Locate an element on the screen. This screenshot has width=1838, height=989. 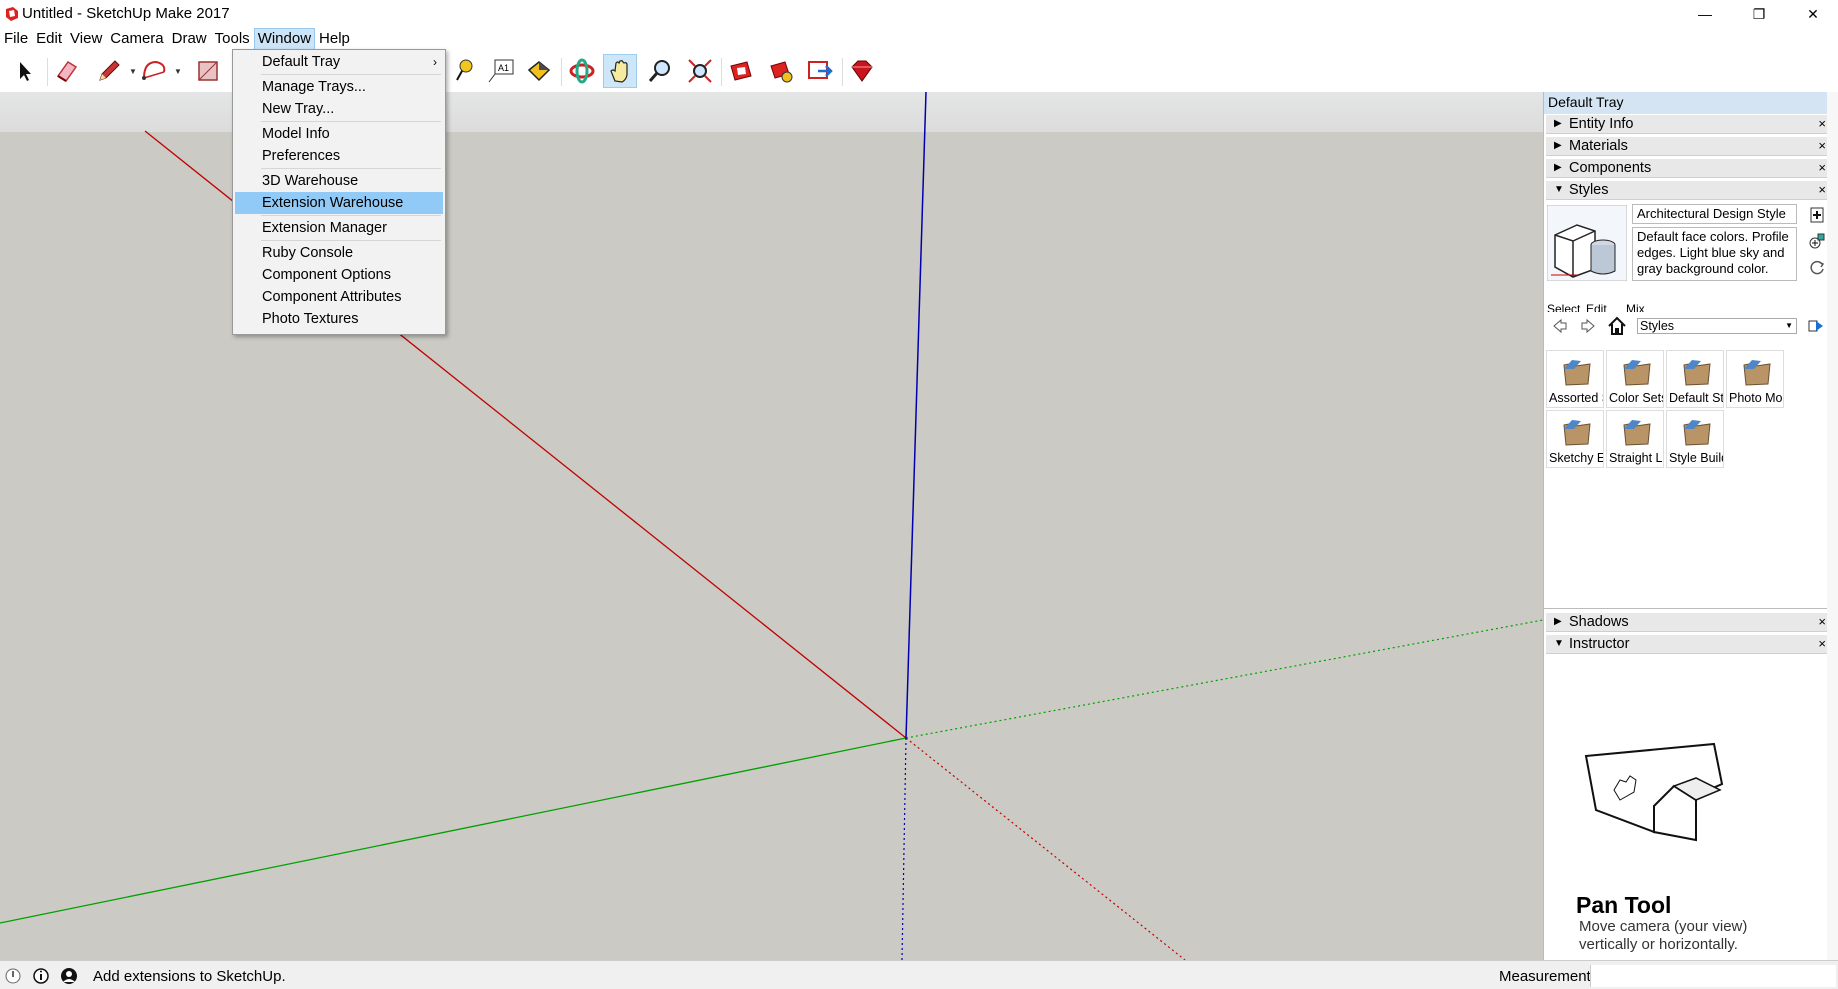
menu-item-extension-warehouse: Extension Warehouse is located at coordinates (339, 203).